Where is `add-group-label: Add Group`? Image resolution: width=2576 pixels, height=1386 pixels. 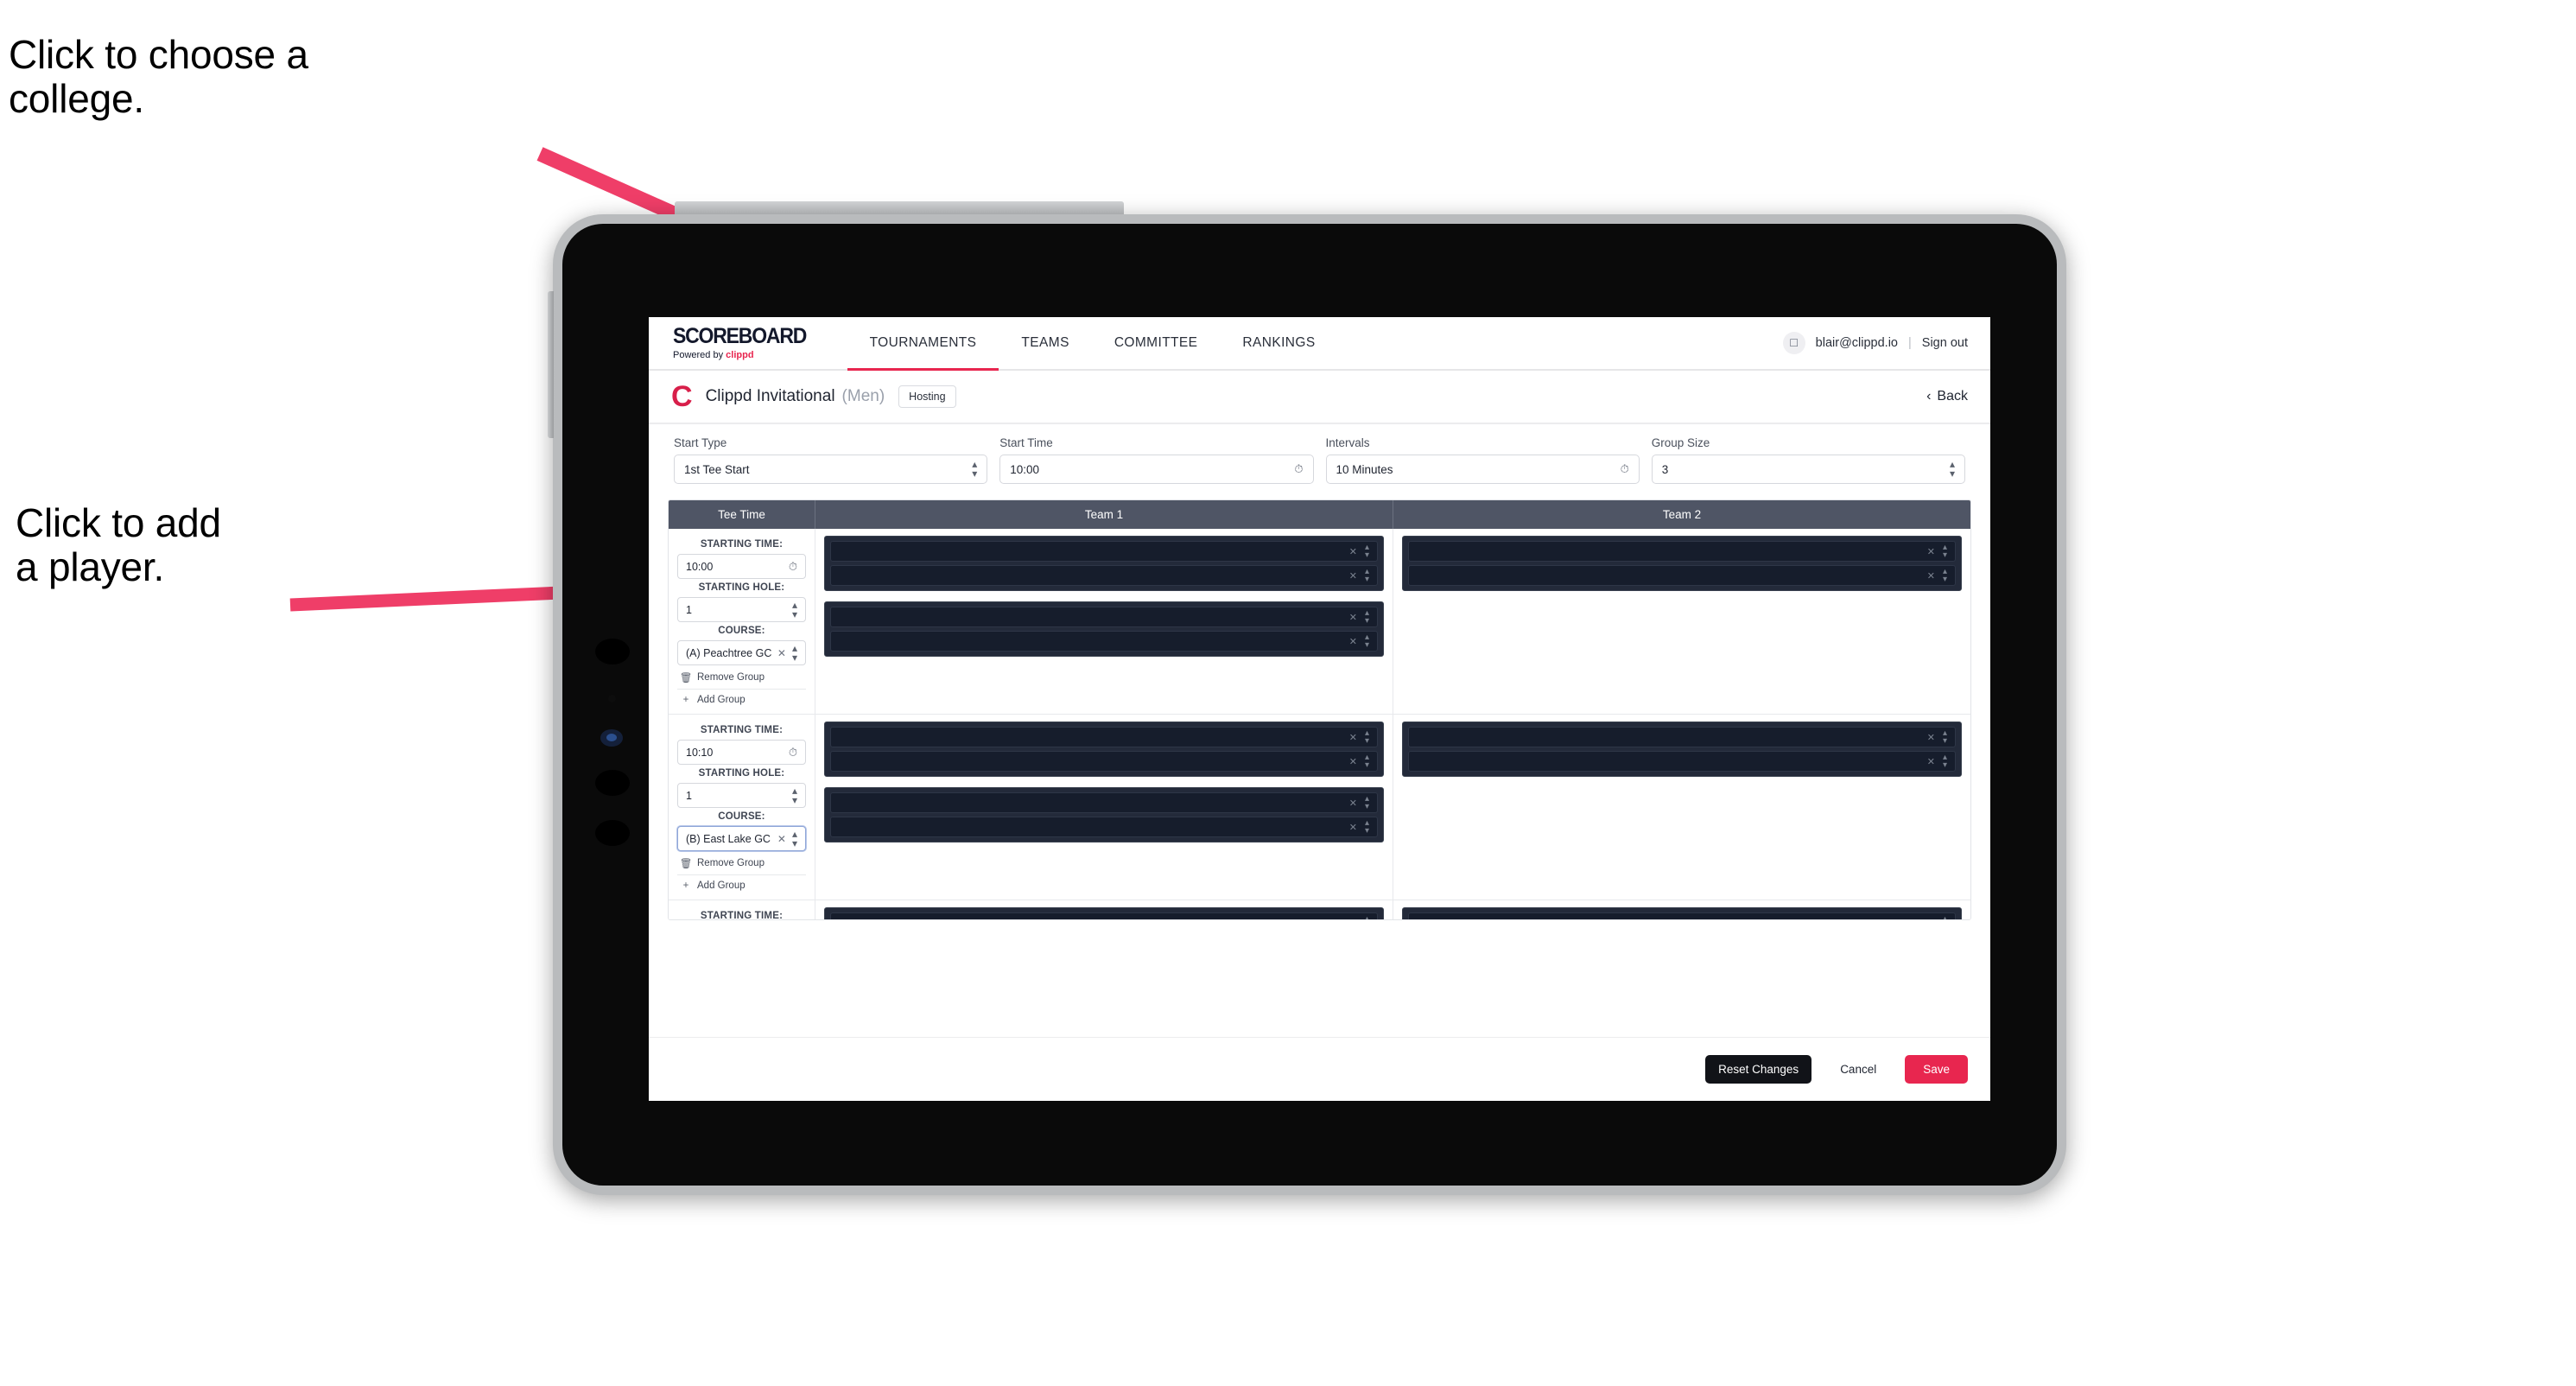 add-group-label: Add Group is located at coordinates (721, 700).